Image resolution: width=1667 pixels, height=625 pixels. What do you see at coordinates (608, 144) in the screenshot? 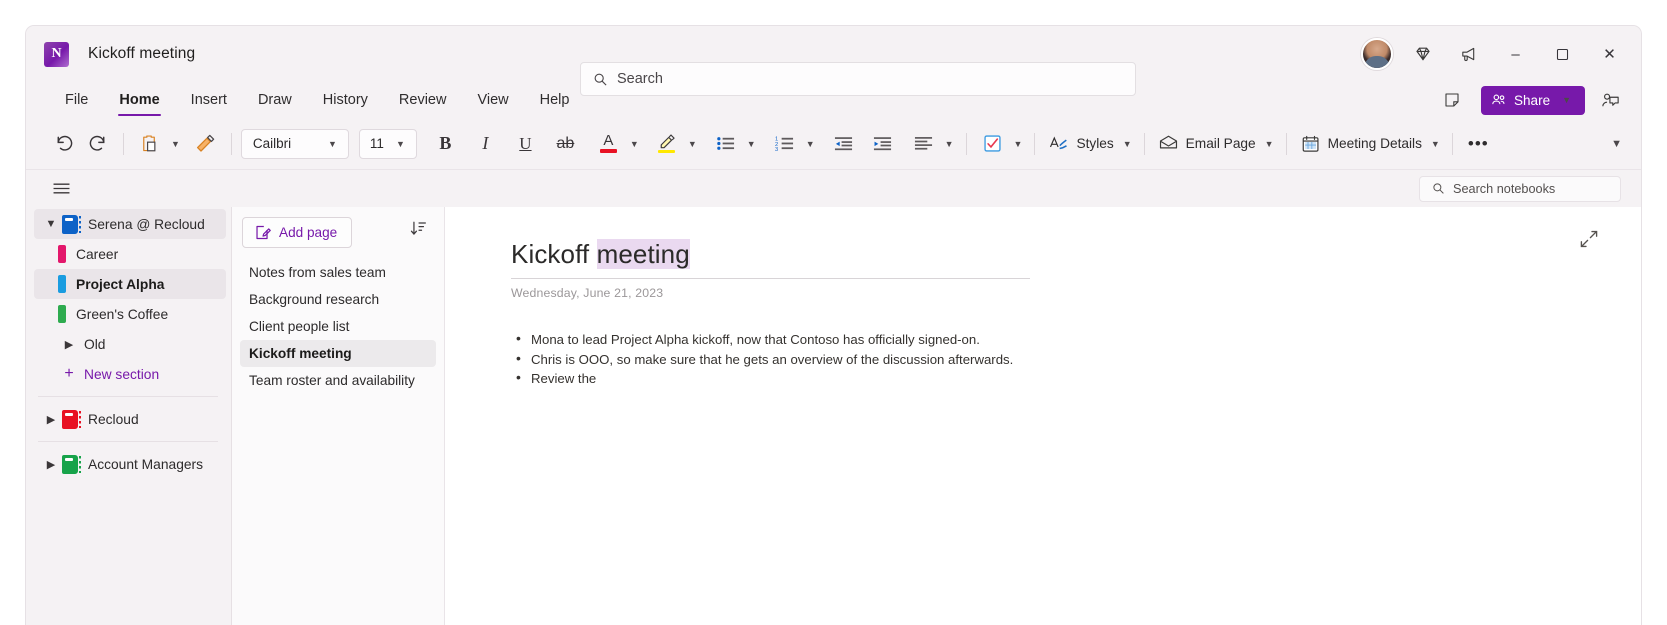
I see `font-color-button: A` at bounding box center [608, 144].